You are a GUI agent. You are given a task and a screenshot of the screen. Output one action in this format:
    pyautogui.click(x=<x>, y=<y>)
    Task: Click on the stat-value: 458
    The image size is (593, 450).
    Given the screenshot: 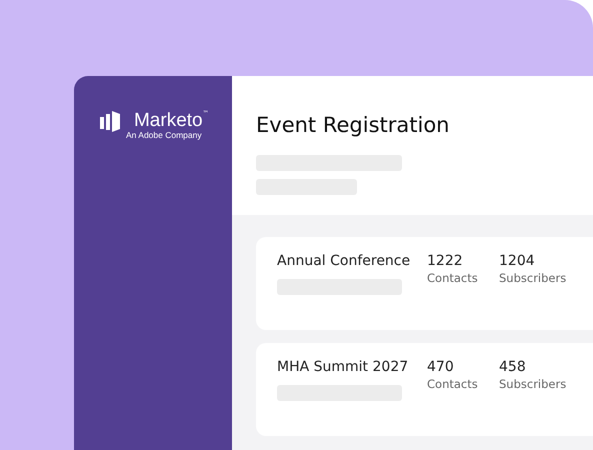 What is the action you would take?
    pyautogui.click(x=513, y=367)
    